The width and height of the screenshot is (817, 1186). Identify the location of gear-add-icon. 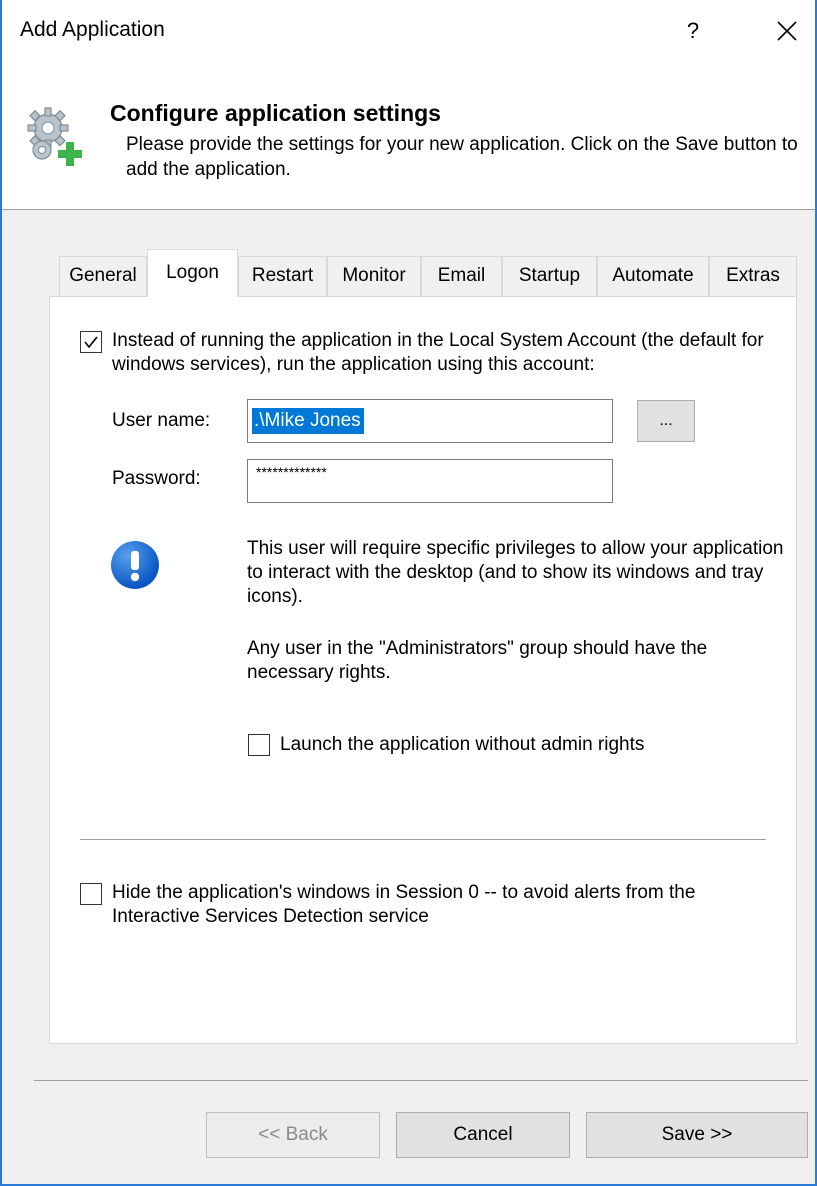
(54, 136).